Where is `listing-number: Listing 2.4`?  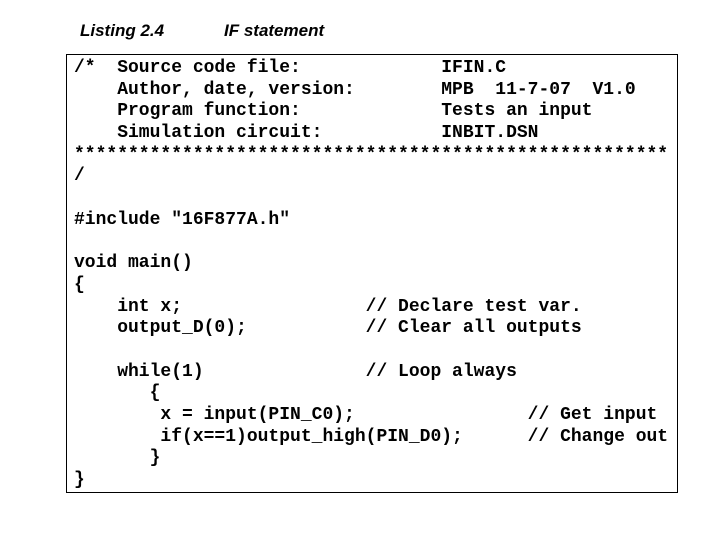 listing-number: Listing 2.4 is located at coordinates (122, 30).